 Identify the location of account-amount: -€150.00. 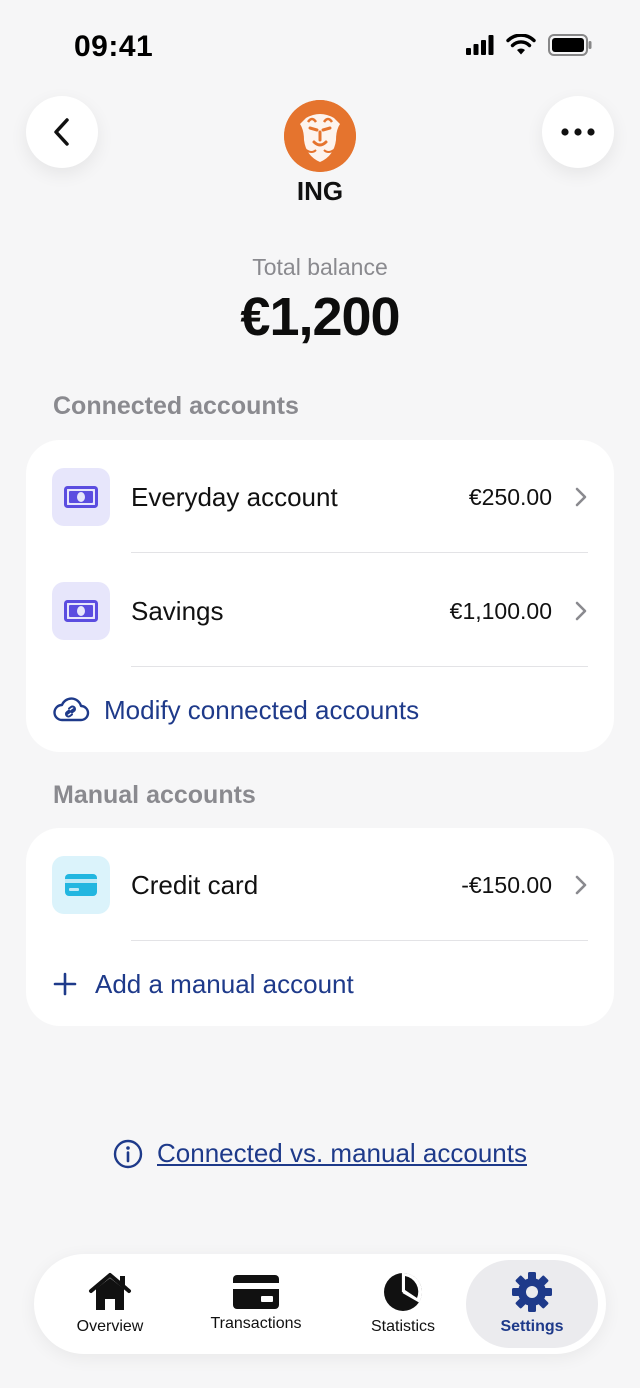
(506, 884).